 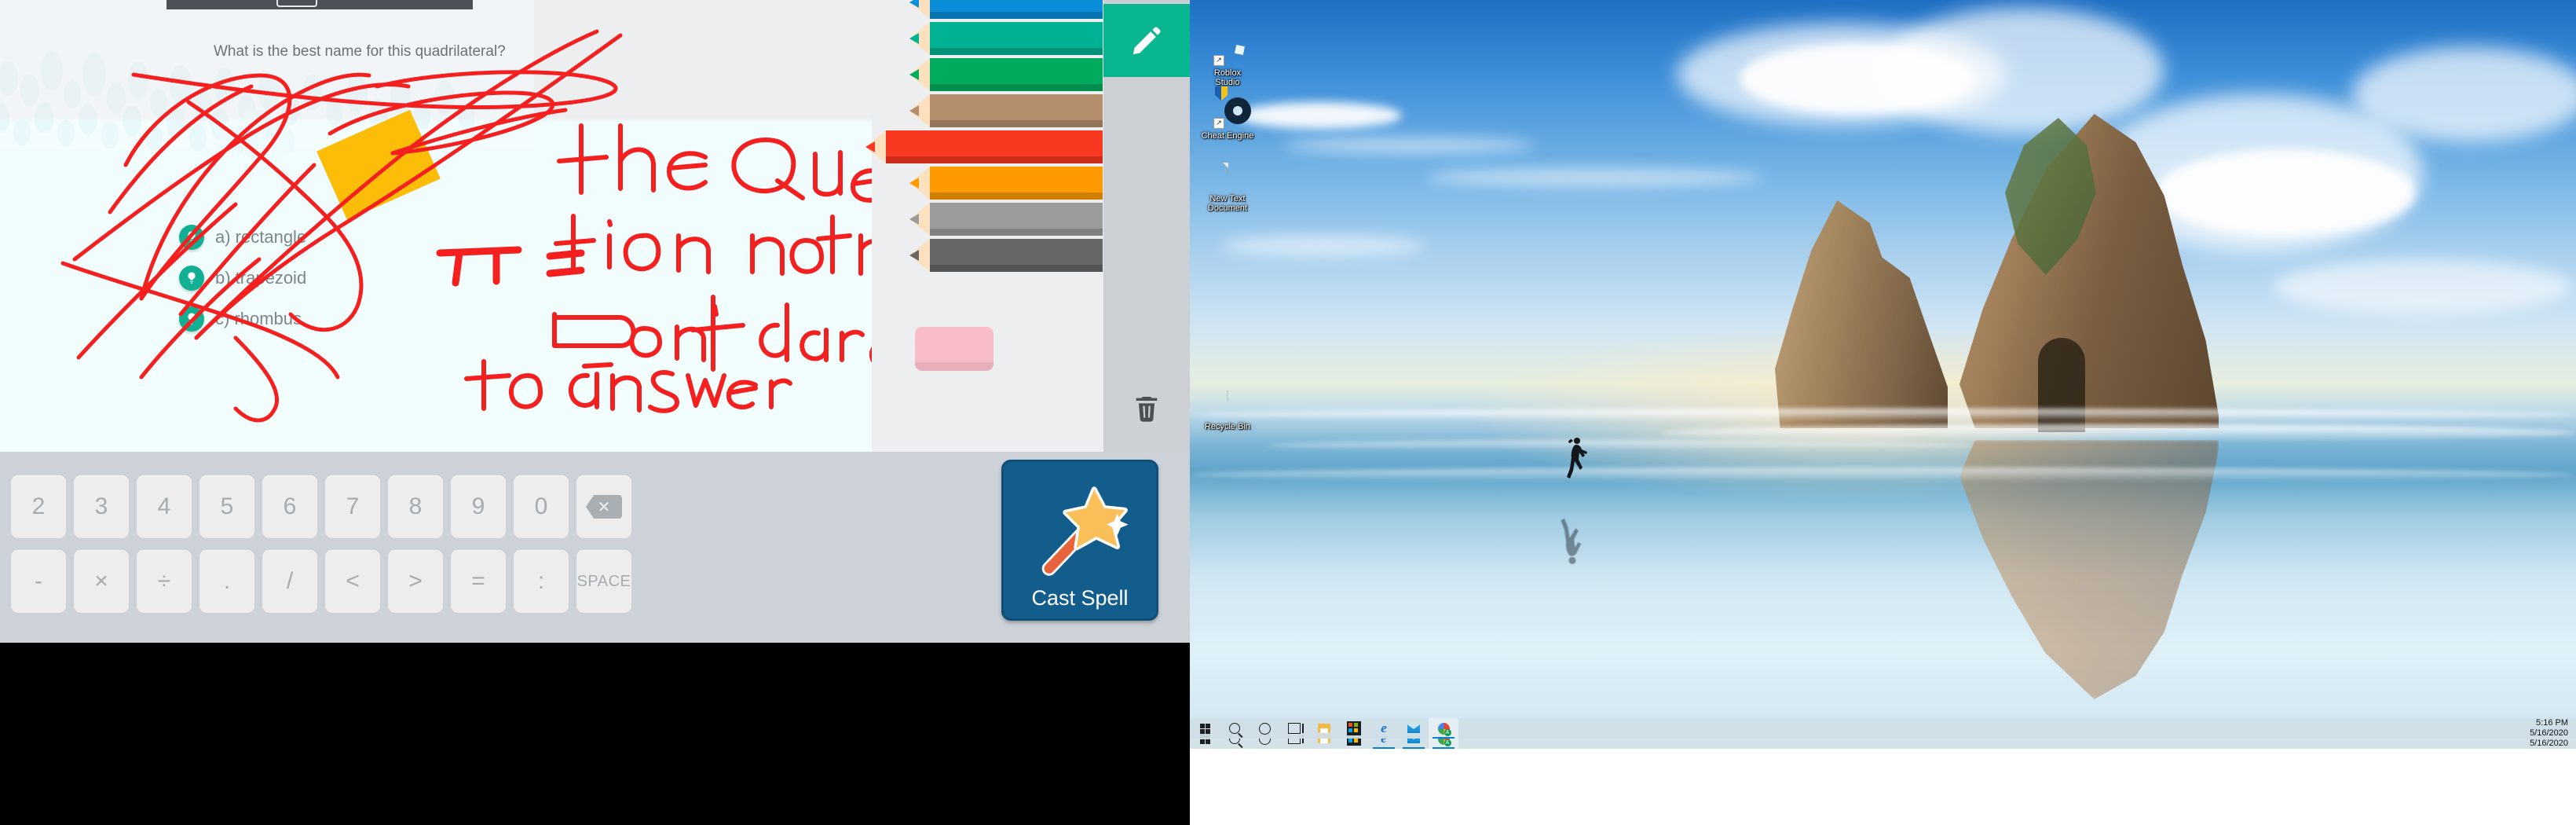 I want to click on desktop-icon-label: Recycle Bin, so click(x=1228, y=426).